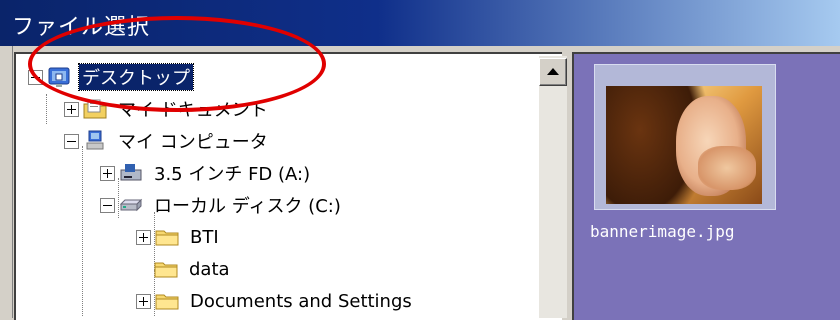 This screenshot has height=320, width=840. What do you see at coordinates (204, 237) in the screenshot?
I see `tree-item-label: BTI` at bounding box center [204, 237].